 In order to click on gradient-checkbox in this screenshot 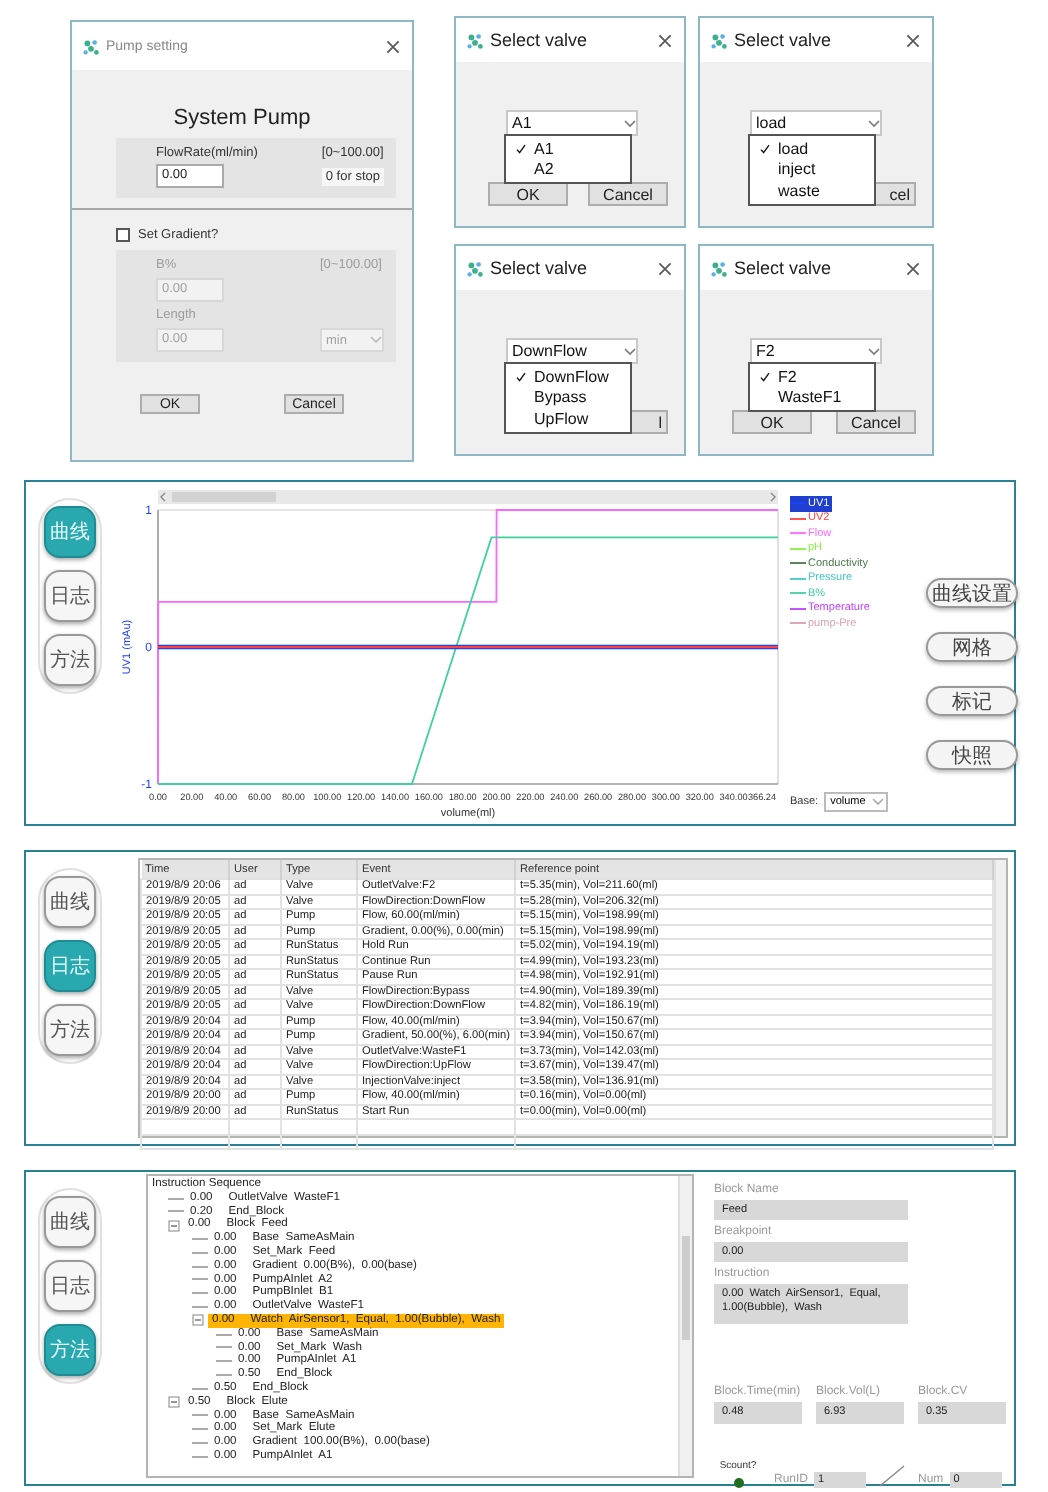, I will do `click(123, 235)`.